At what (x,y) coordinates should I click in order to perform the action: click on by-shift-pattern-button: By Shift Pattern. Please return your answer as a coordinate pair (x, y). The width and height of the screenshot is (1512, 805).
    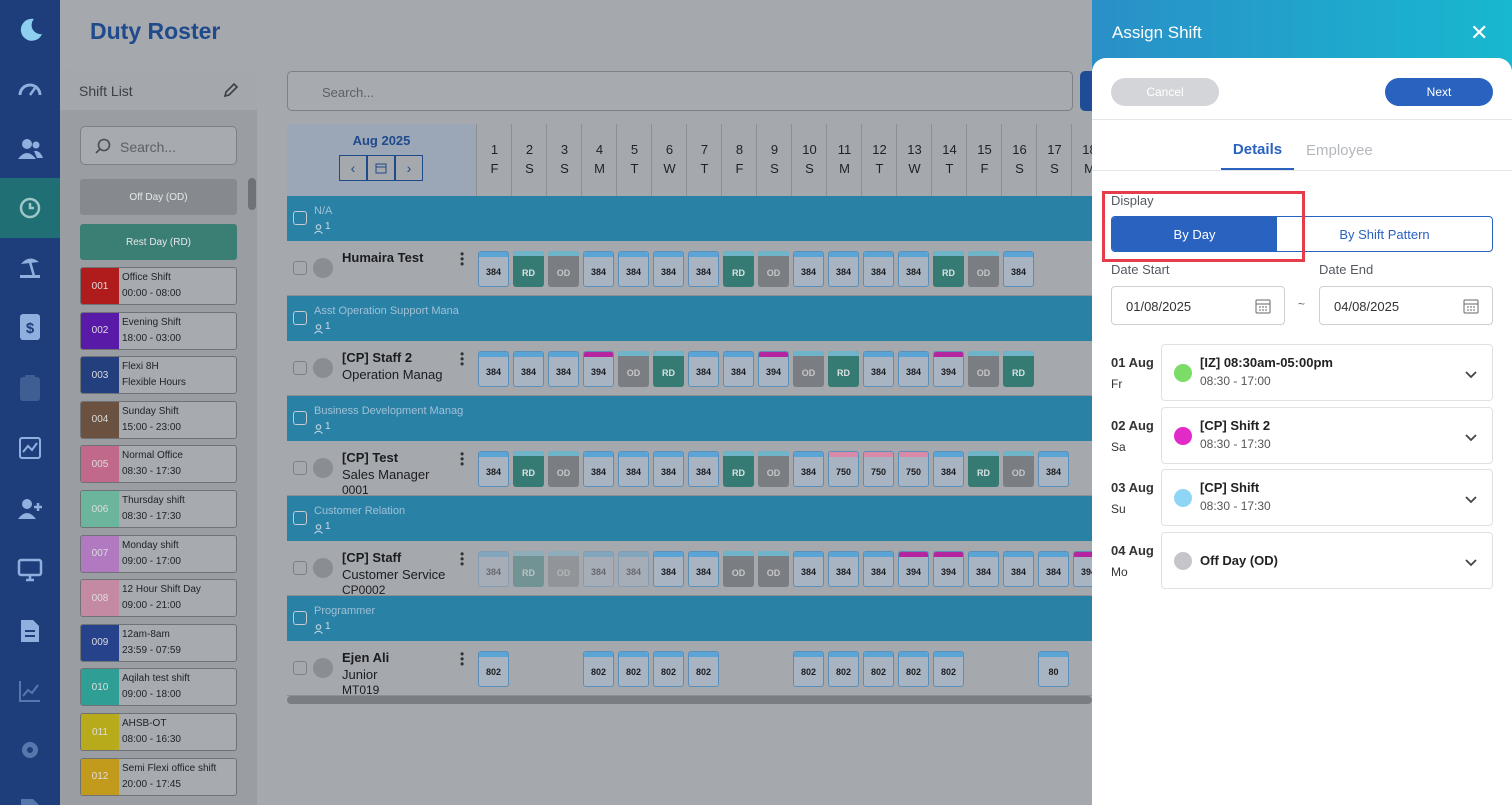
    Looking at the image, I should click on (1384, 234).